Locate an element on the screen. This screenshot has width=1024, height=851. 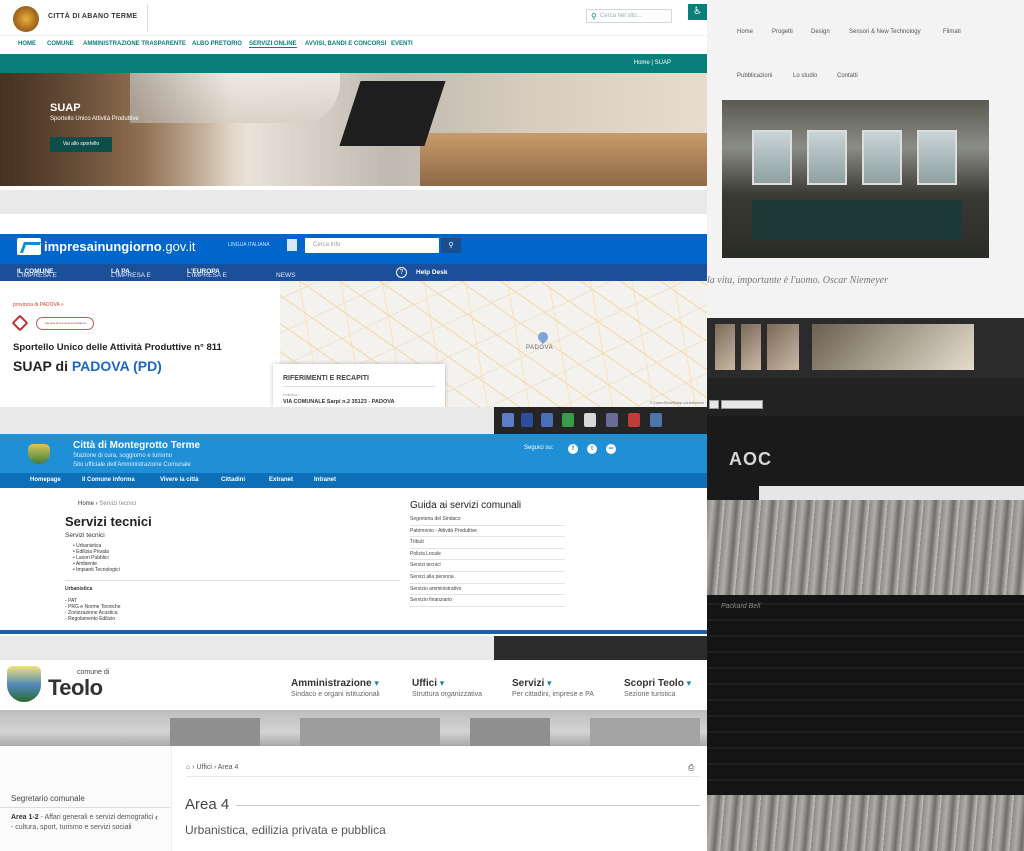
hero-title: SUAP is located at coordinates (65, 108).